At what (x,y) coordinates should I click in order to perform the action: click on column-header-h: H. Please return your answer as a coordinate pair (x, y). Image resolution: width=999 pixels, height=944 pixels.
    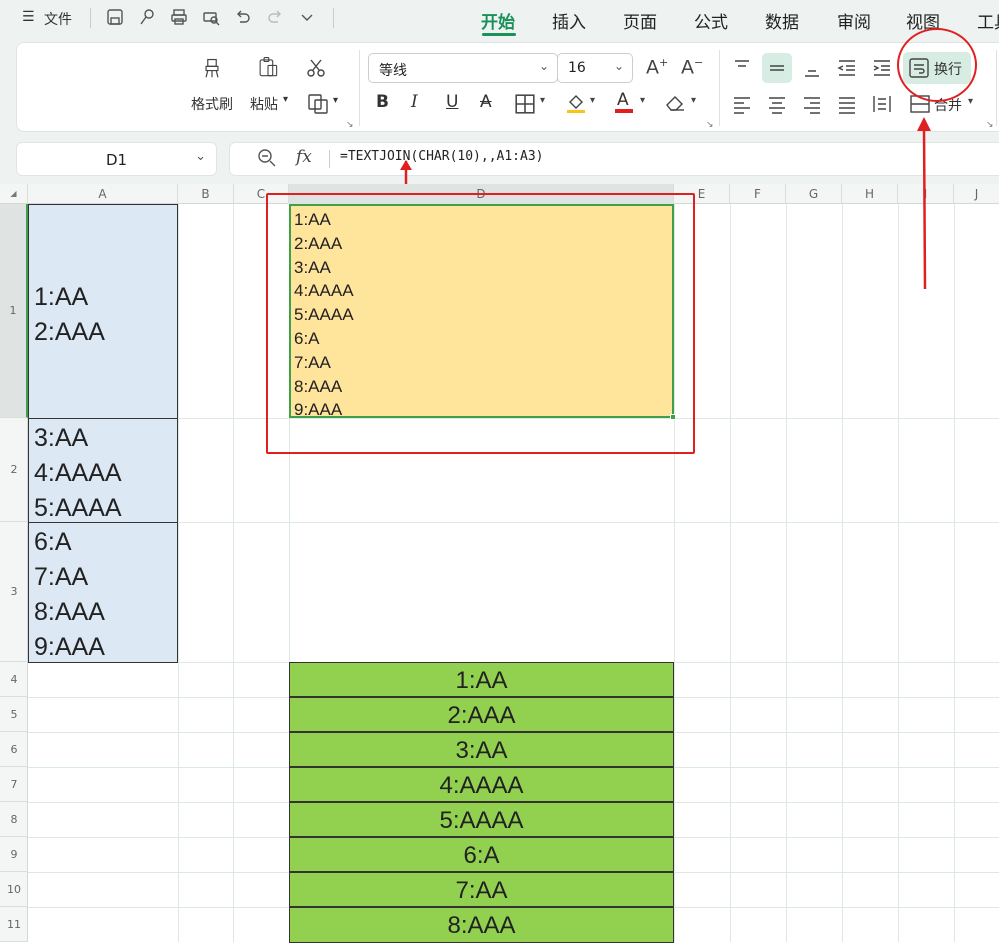
    Looking at the image, I should click on (870, 194).